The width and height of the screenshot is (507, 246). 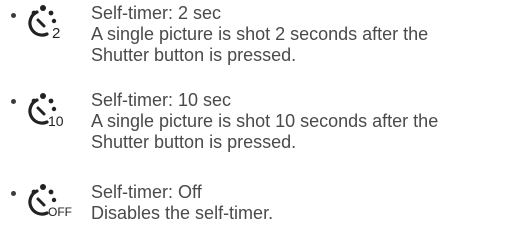 What do you see at coordinates (55, 112) in the screenshot?
I see `self-timer-10-icon: 10` at bounding box center [55, 112].